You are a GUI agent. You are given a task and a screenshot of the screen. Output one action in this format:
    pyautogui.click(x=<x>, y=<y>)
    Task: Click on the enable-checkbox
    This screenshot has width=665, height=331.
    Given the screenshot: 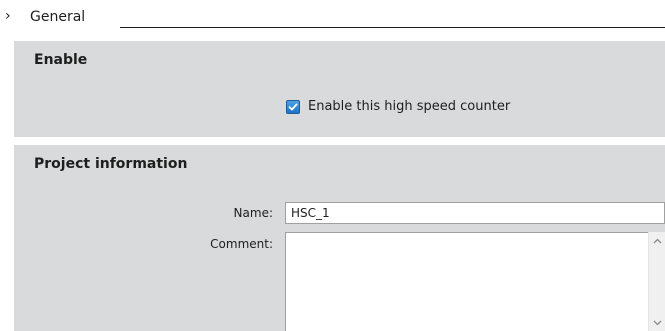 What is the action you would take?
    pyautogui.click(x=293, y=107)
    